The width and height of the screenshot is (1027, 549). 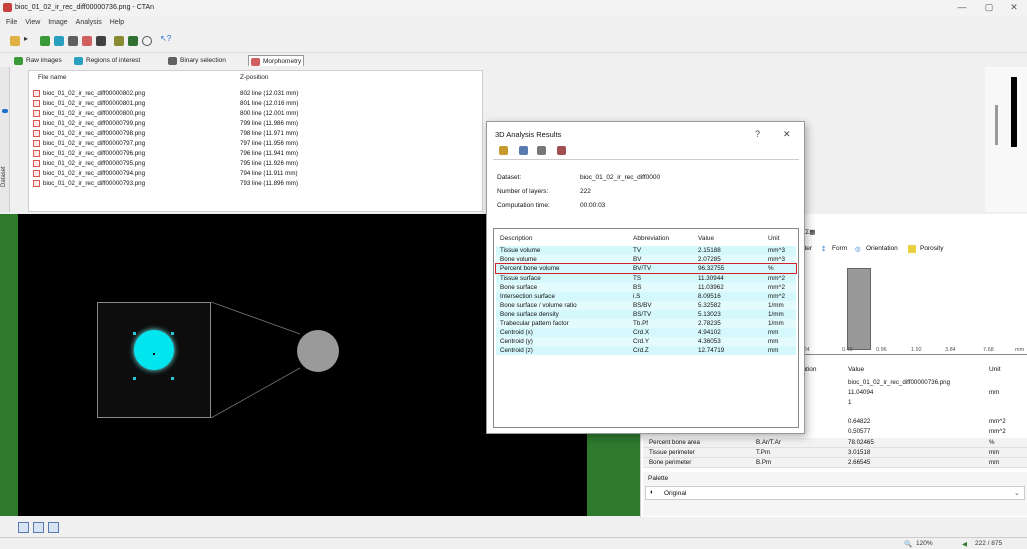 I want to click on table-row: Tissue perimeter T.Pm 3.01518 mm, so click(x=835, y=453).